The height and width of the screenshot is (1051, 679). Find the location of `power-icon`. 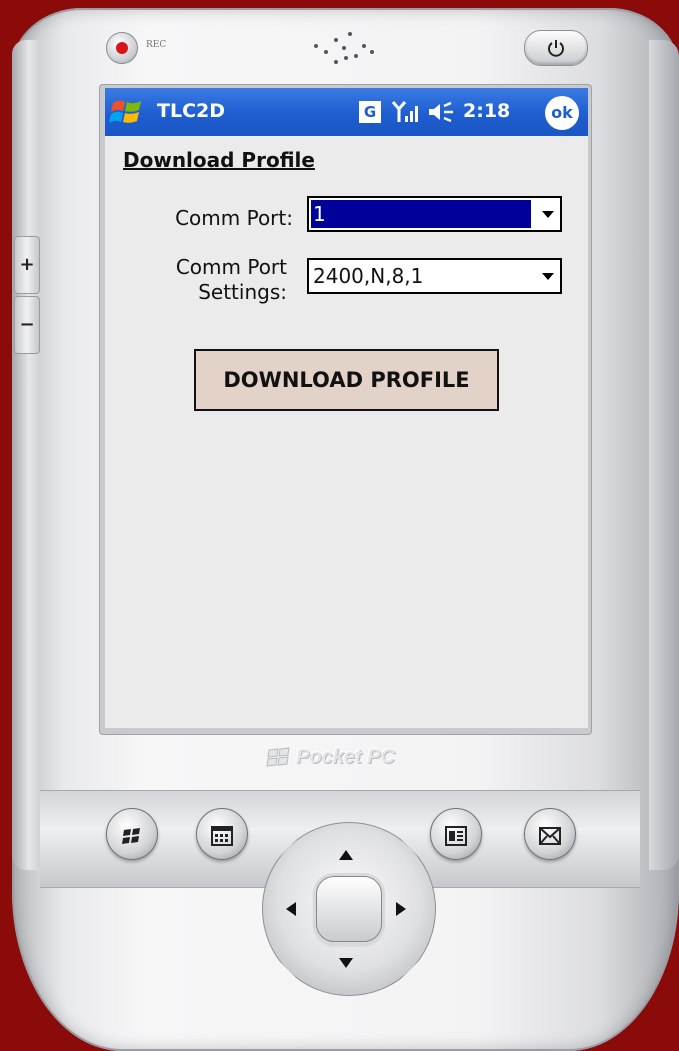

power-icon is located at coordinates (556, 48).